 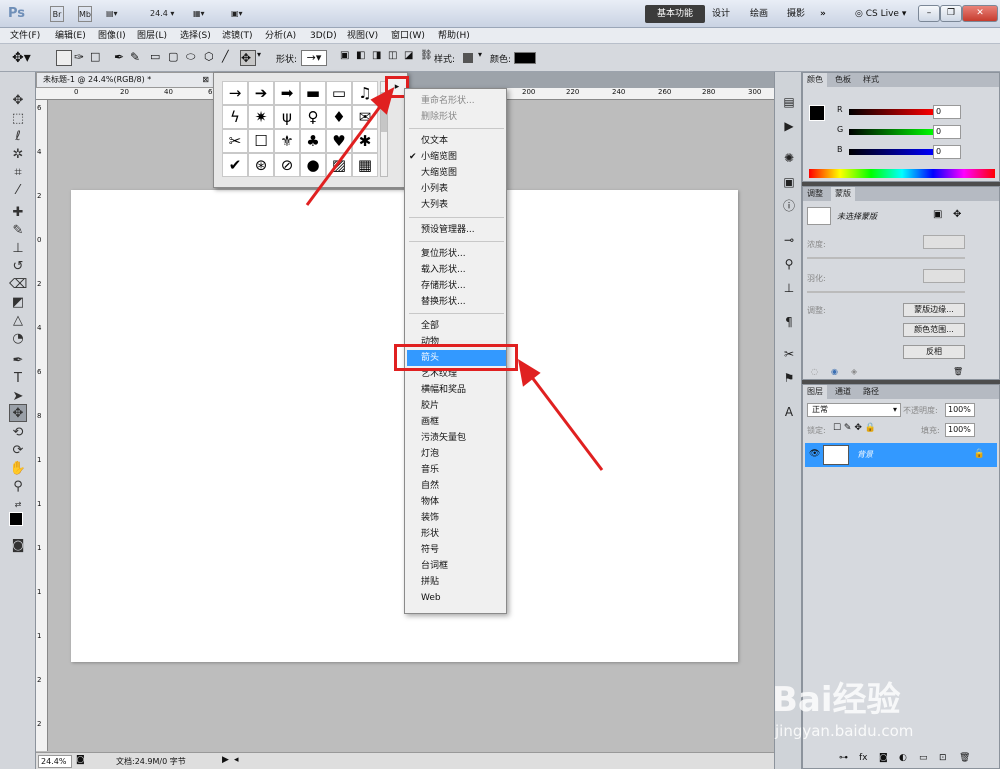 What do you see at coordinates (18, 451) in the screenshot?
I see `3d-orbit-tool-icon: ⟳` at bounding box center [18, 451].